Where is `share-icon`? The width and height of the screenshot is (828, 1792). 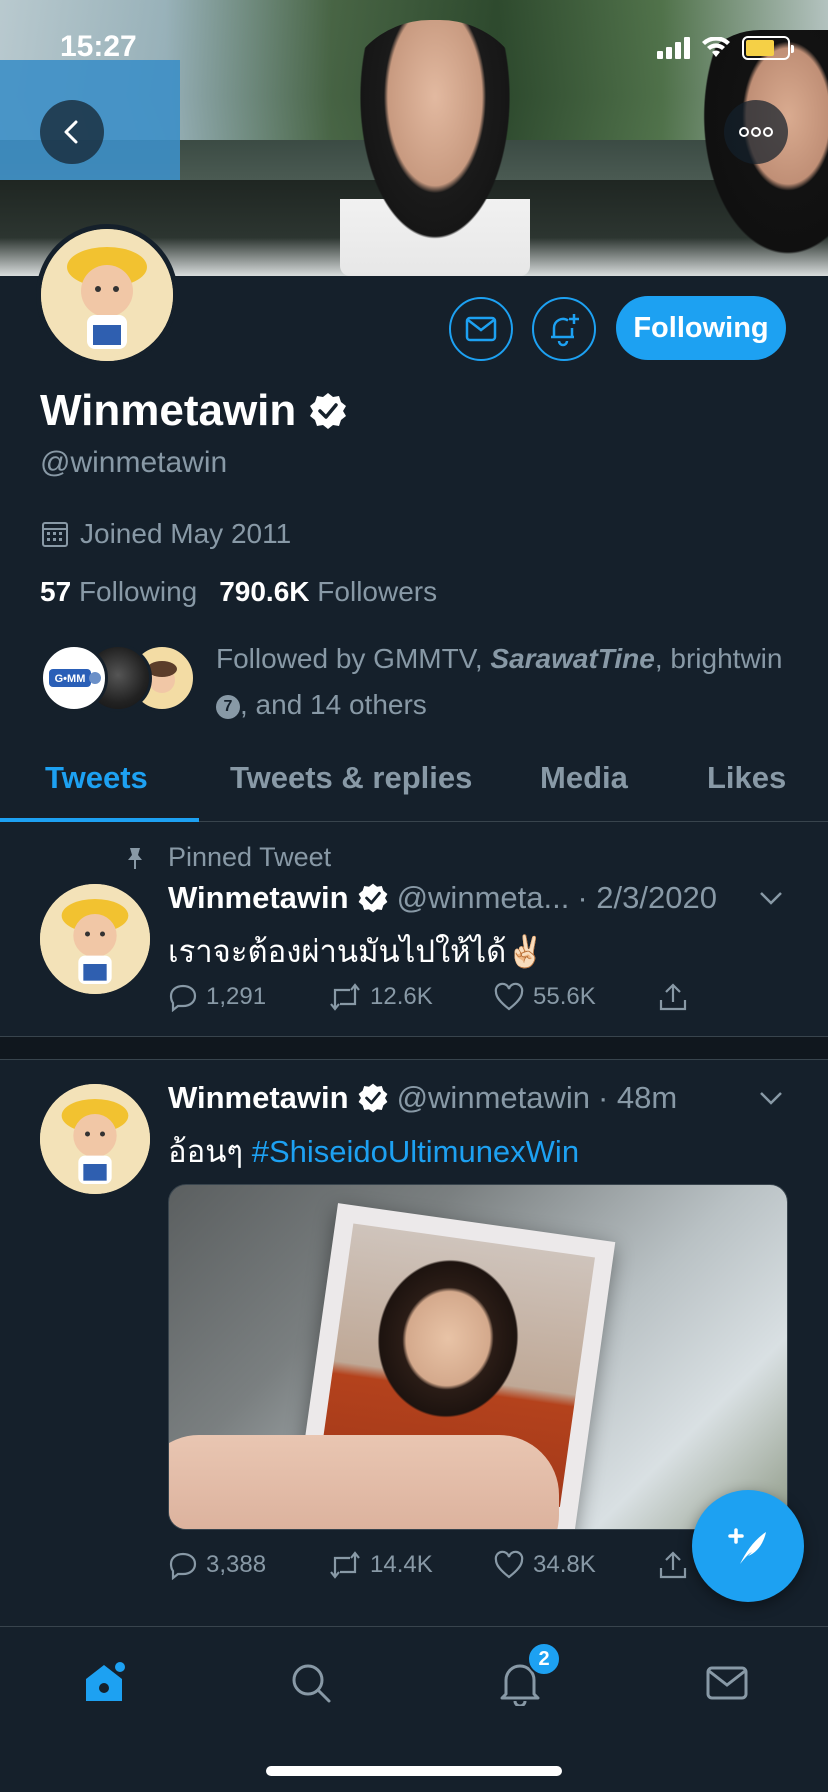
share-icon is located at coordinates (673, 997).